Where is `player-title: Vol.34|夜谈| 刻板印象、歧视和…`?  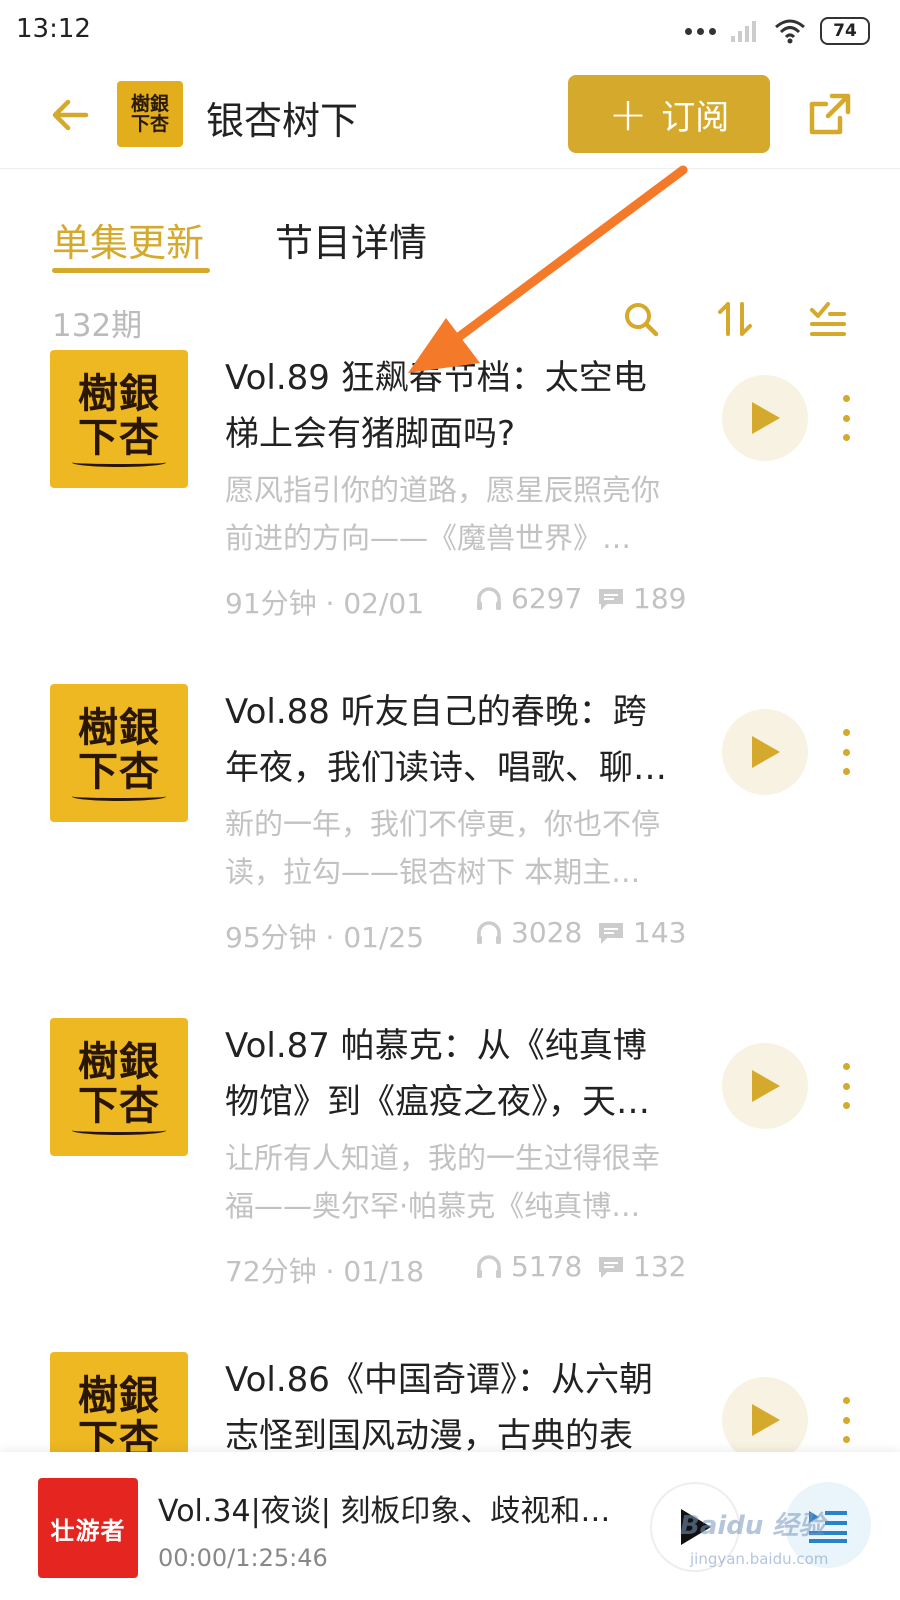 player-title: Vol.34|夜谈| 刻板印象、歧视和… is located at coordinates (388, 1508).